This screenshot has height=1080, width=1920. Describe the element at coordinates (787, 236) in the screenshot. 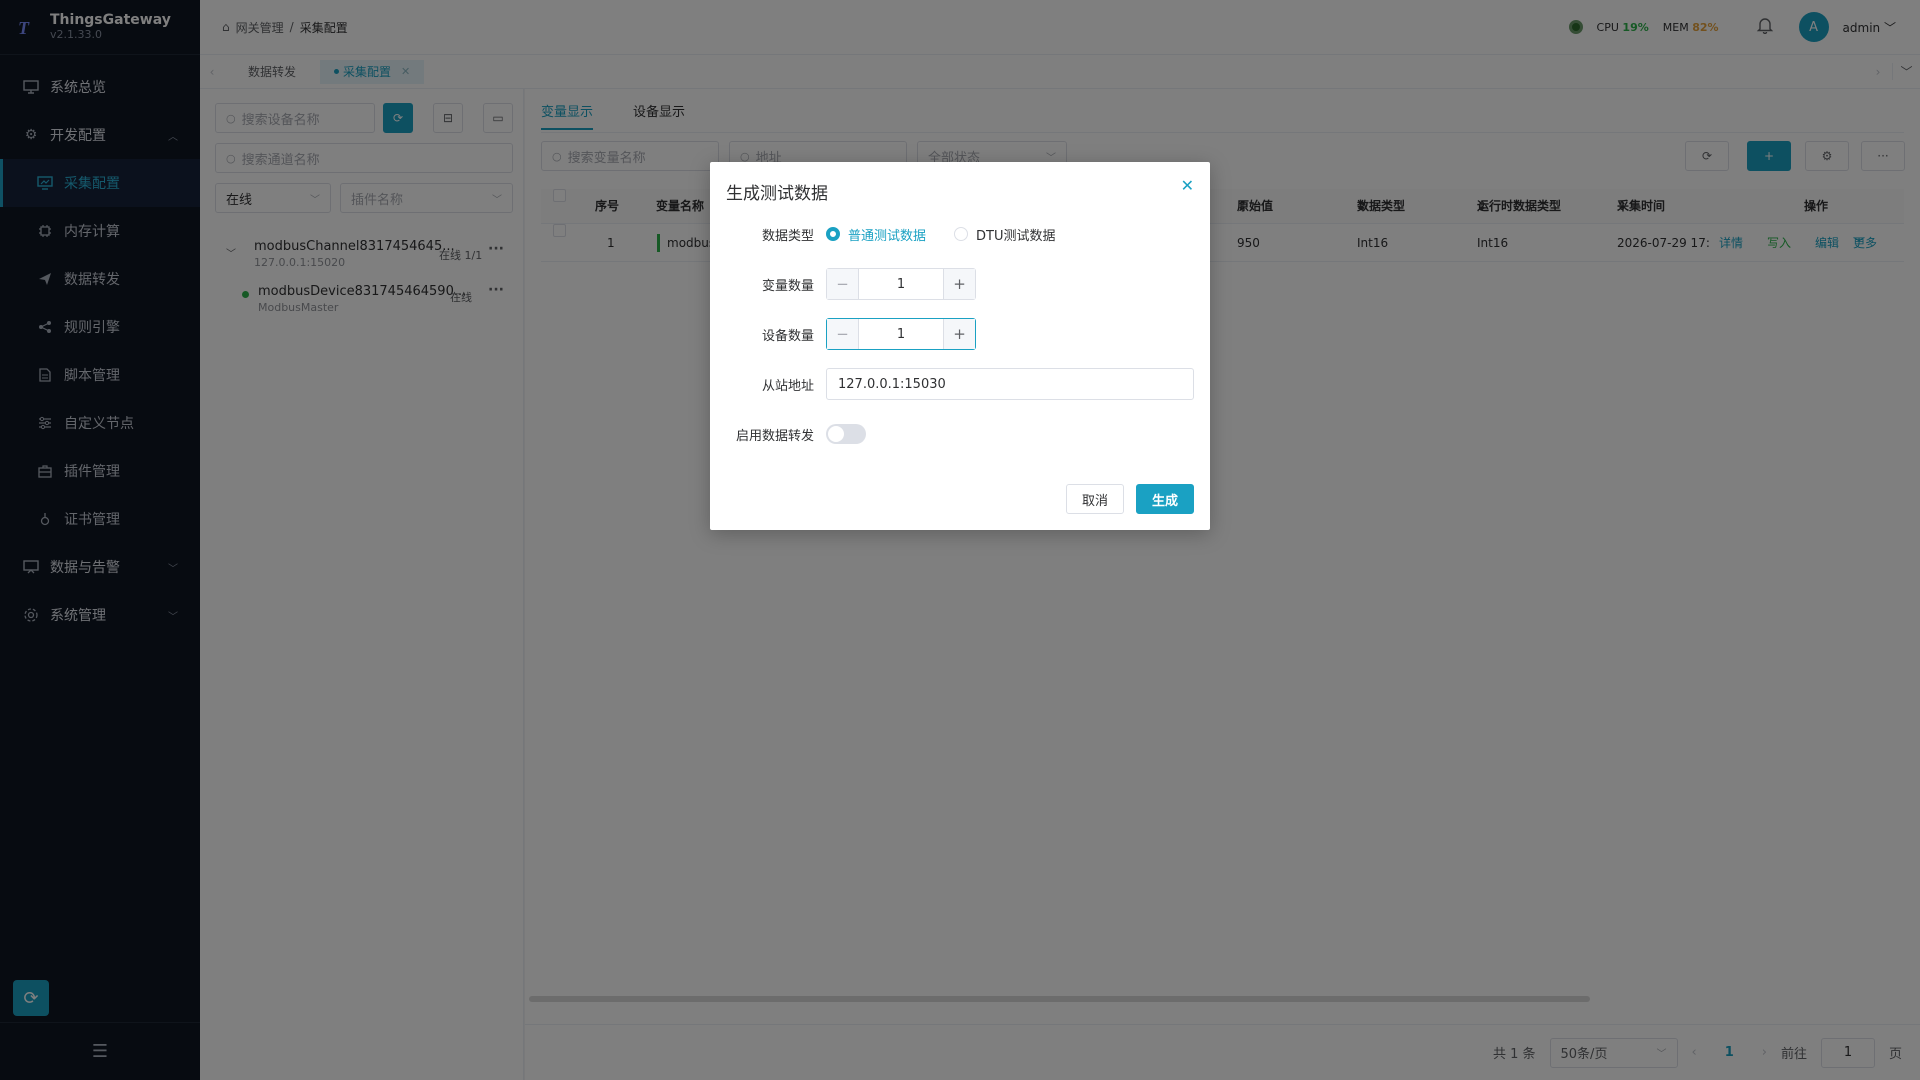

I see `data-type-label: 数据类型` at that location.